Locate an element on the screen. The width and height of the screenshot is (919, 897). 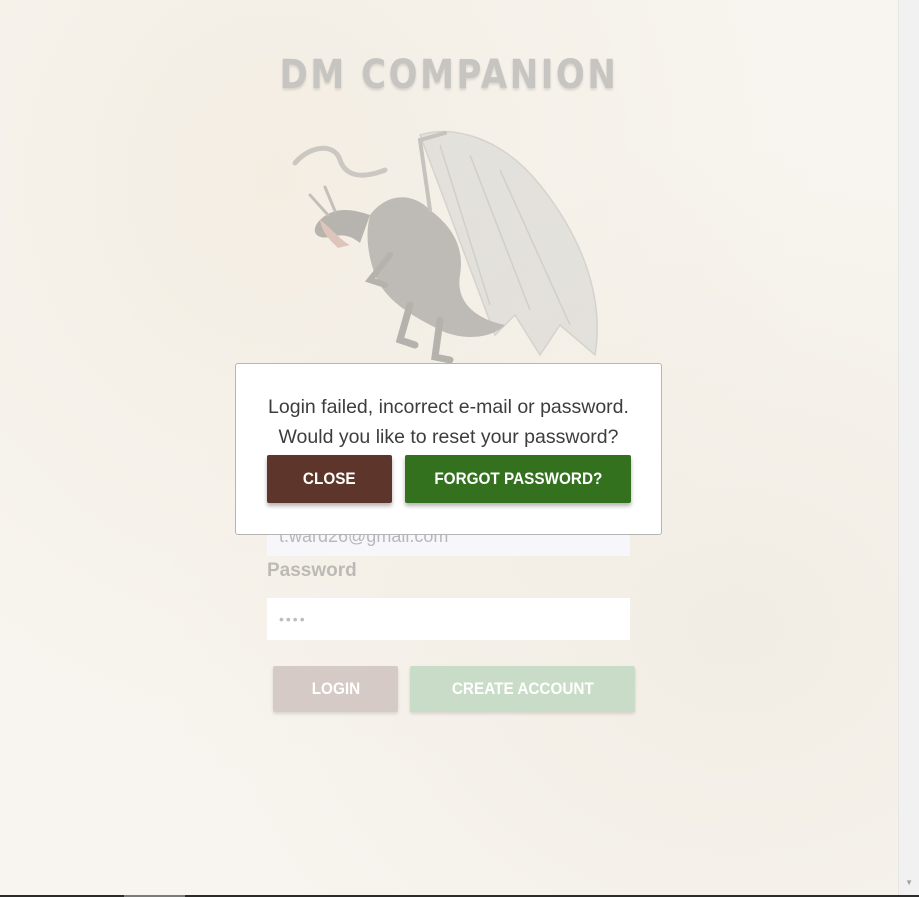
password-input: •••• is located at coordinates (448, 619).